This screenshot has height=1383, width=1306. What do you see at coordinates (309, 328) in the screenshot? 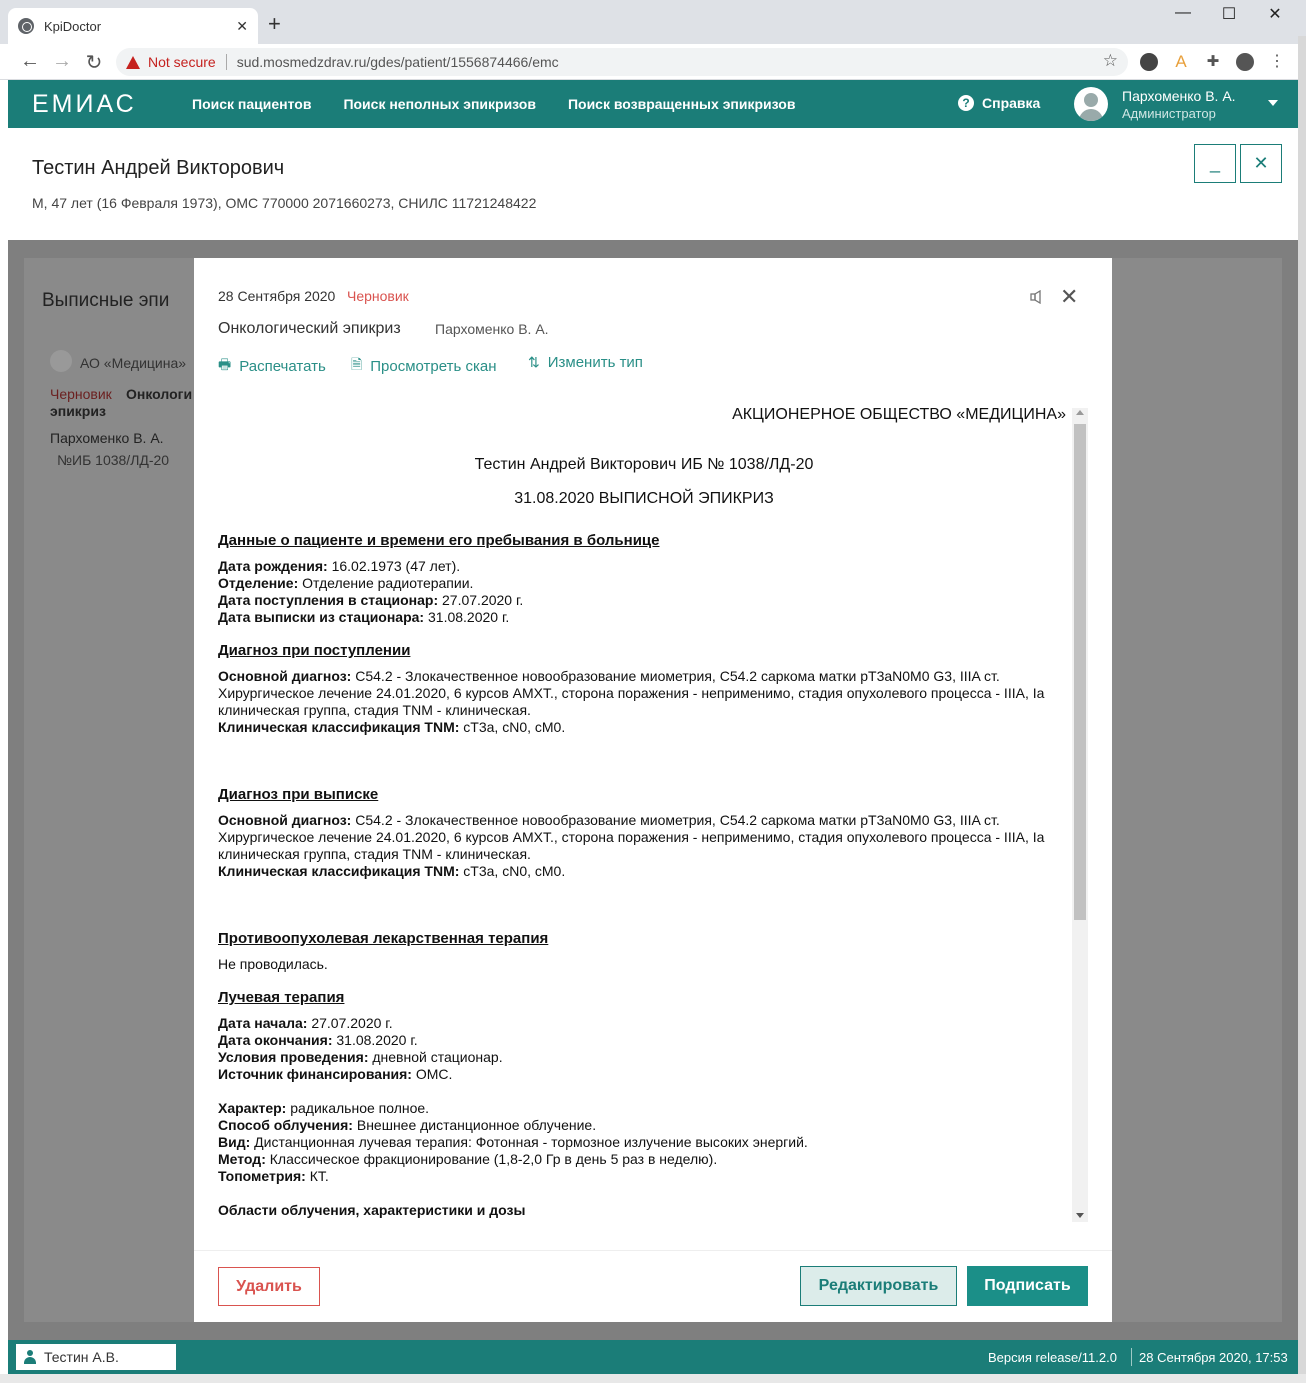
I see `modal-doc-type: Онкологический эпикриз` at bounding box center [309, 328].